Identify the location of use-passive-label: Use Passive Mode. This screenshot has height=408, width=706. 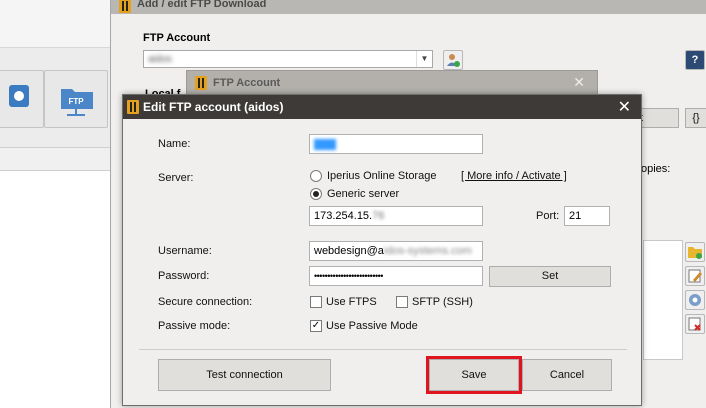
(372, 326).